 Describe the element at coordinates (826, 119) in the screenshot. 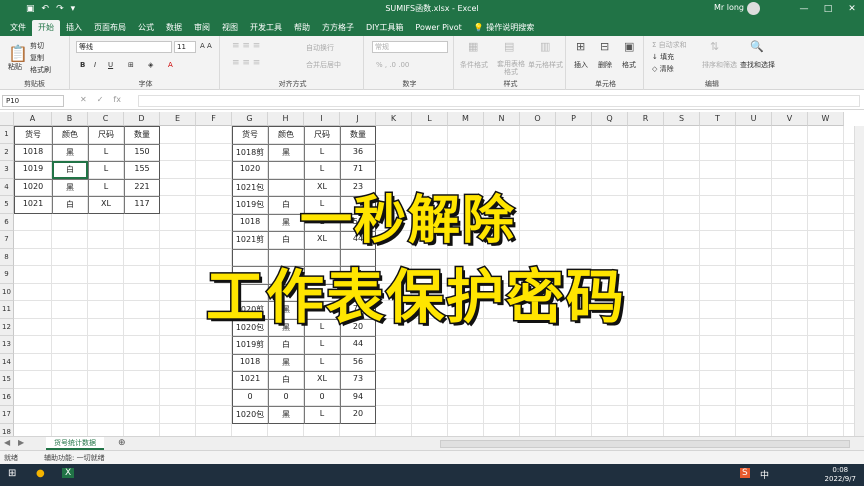

I see `column-header: W` at that location.